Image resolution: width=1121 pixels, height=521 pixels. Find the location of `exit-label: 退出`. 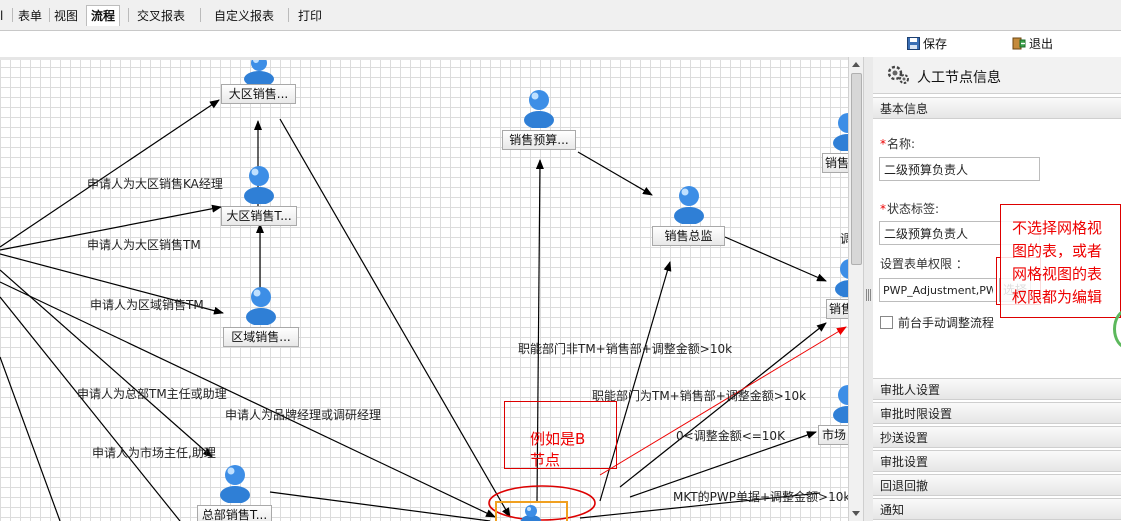

exit-label: 退出 is located at coordinates (1041, 44).